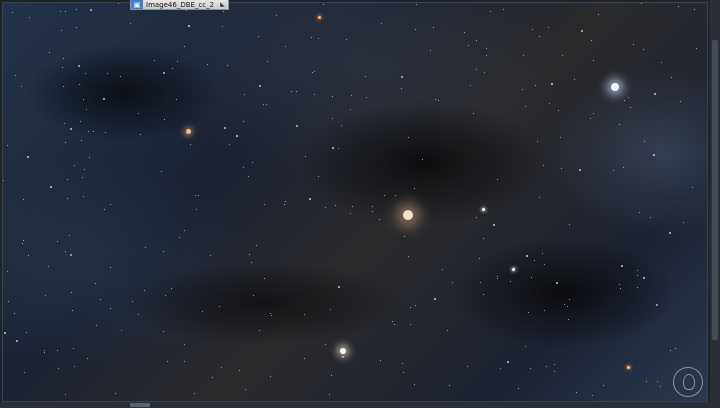 The height and width of the screenshot is (408, 720). What do you see at coordinates (715, 190) in the screenshot?
I see `vertical-scroll-thumb` at bounding box center [715, 190].